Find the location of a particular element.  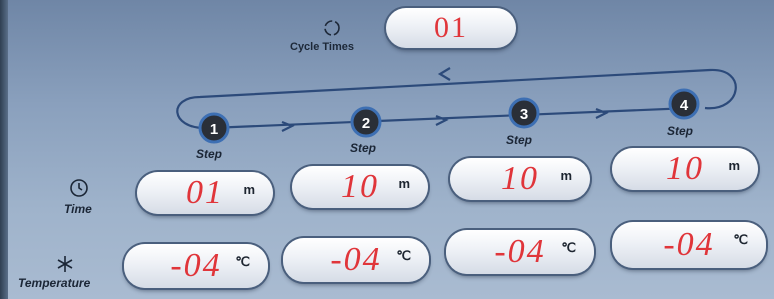

step-1-badge: 1 is located at coordinates (214, 128).